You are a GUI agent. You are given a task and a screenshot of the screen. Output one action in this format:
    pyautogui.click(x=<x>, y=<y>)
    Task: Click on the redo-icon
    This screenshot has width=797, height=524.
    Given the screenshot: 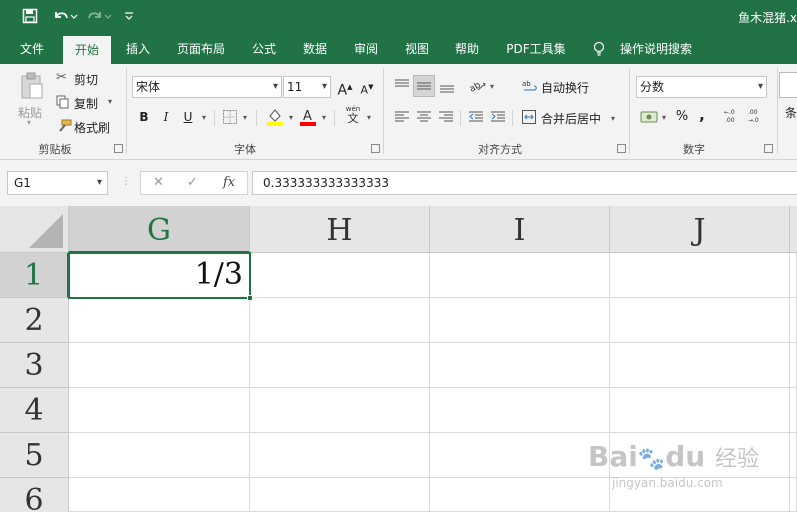 What is the action you would take?
    pyautogui.click(x=100, y=17)
    